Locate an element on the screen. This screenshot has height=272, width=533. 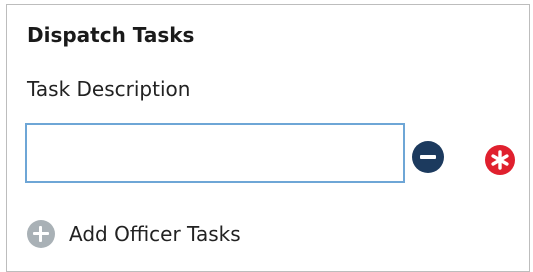
minus-circle-icon is located at coordinates (428, 157).